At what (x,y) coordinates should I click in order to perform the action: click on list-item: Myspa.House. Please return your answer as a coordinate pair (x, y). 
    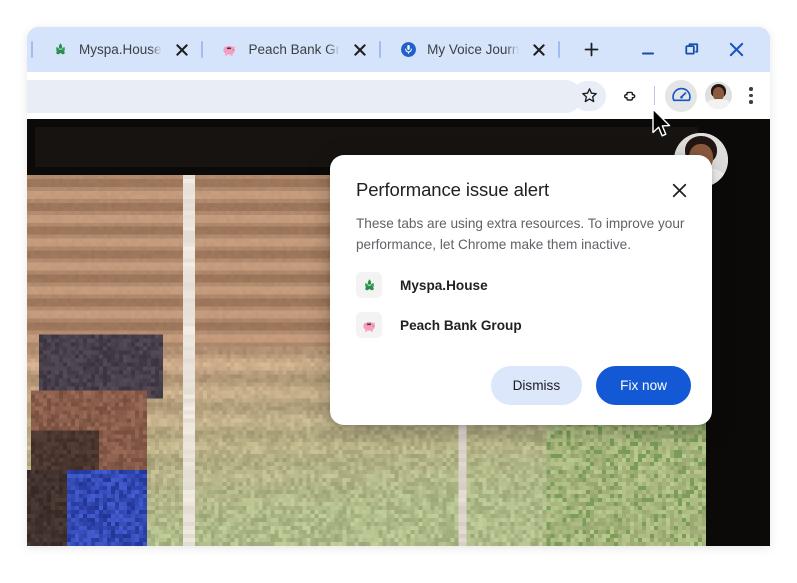
    Looking at the image, I should click on (521, 285).